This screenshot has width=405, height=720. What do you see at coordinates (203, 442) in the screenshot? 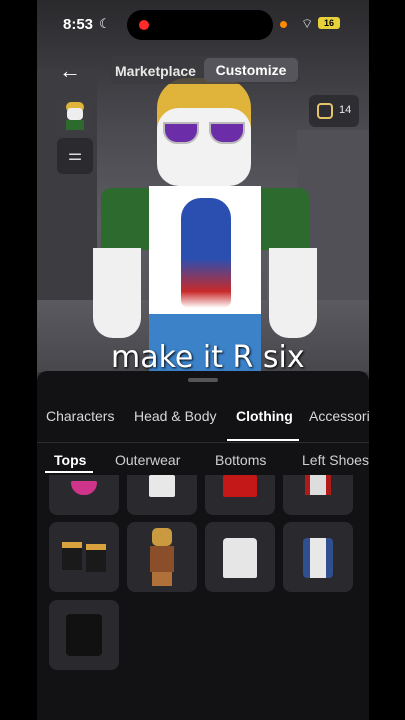
I see `tabs-divider` at bounding box center [203, 442].